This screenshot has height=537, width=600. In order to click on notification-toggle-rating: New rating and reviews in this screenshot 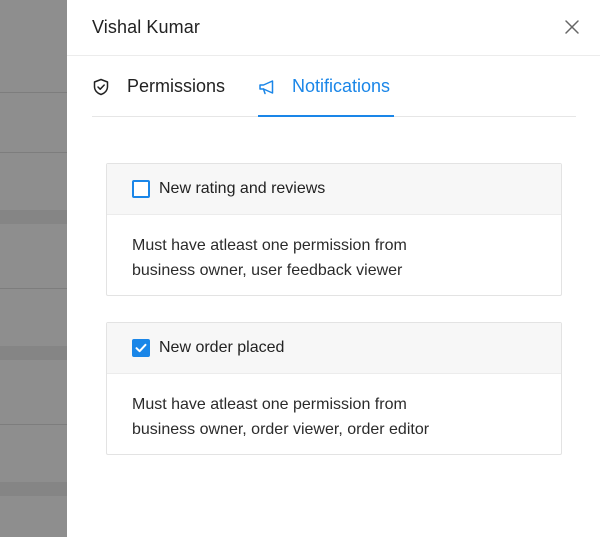, I will do `click(334, 189)`.